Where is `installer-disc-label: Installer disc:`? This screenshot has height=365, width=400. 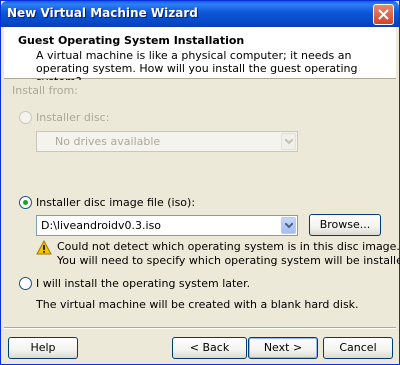 installer-disc-label: Installer disc: is located at coordinates (73, 117).